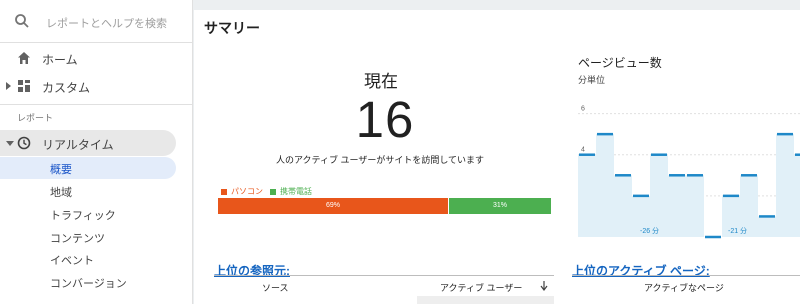  Describe the element at coordinates (61, 170) in the screenshot. I see `sidebar-subitem-label: 概要` at that location.